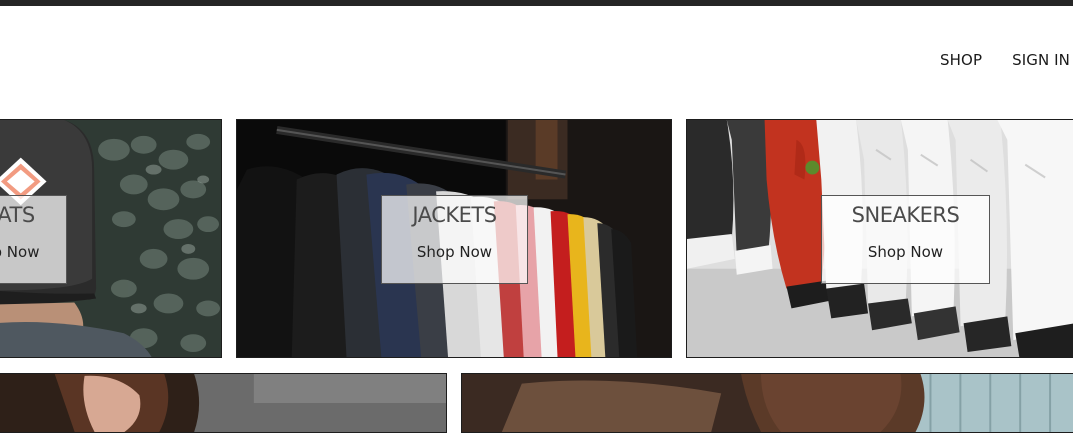 The height and width of the screenshot is (433, 1073). What do you see at coordinates (1006, 60) in the screenshot?
I see `header-nav: SHOP SIGN IN` at bounding box center [1006, 60].